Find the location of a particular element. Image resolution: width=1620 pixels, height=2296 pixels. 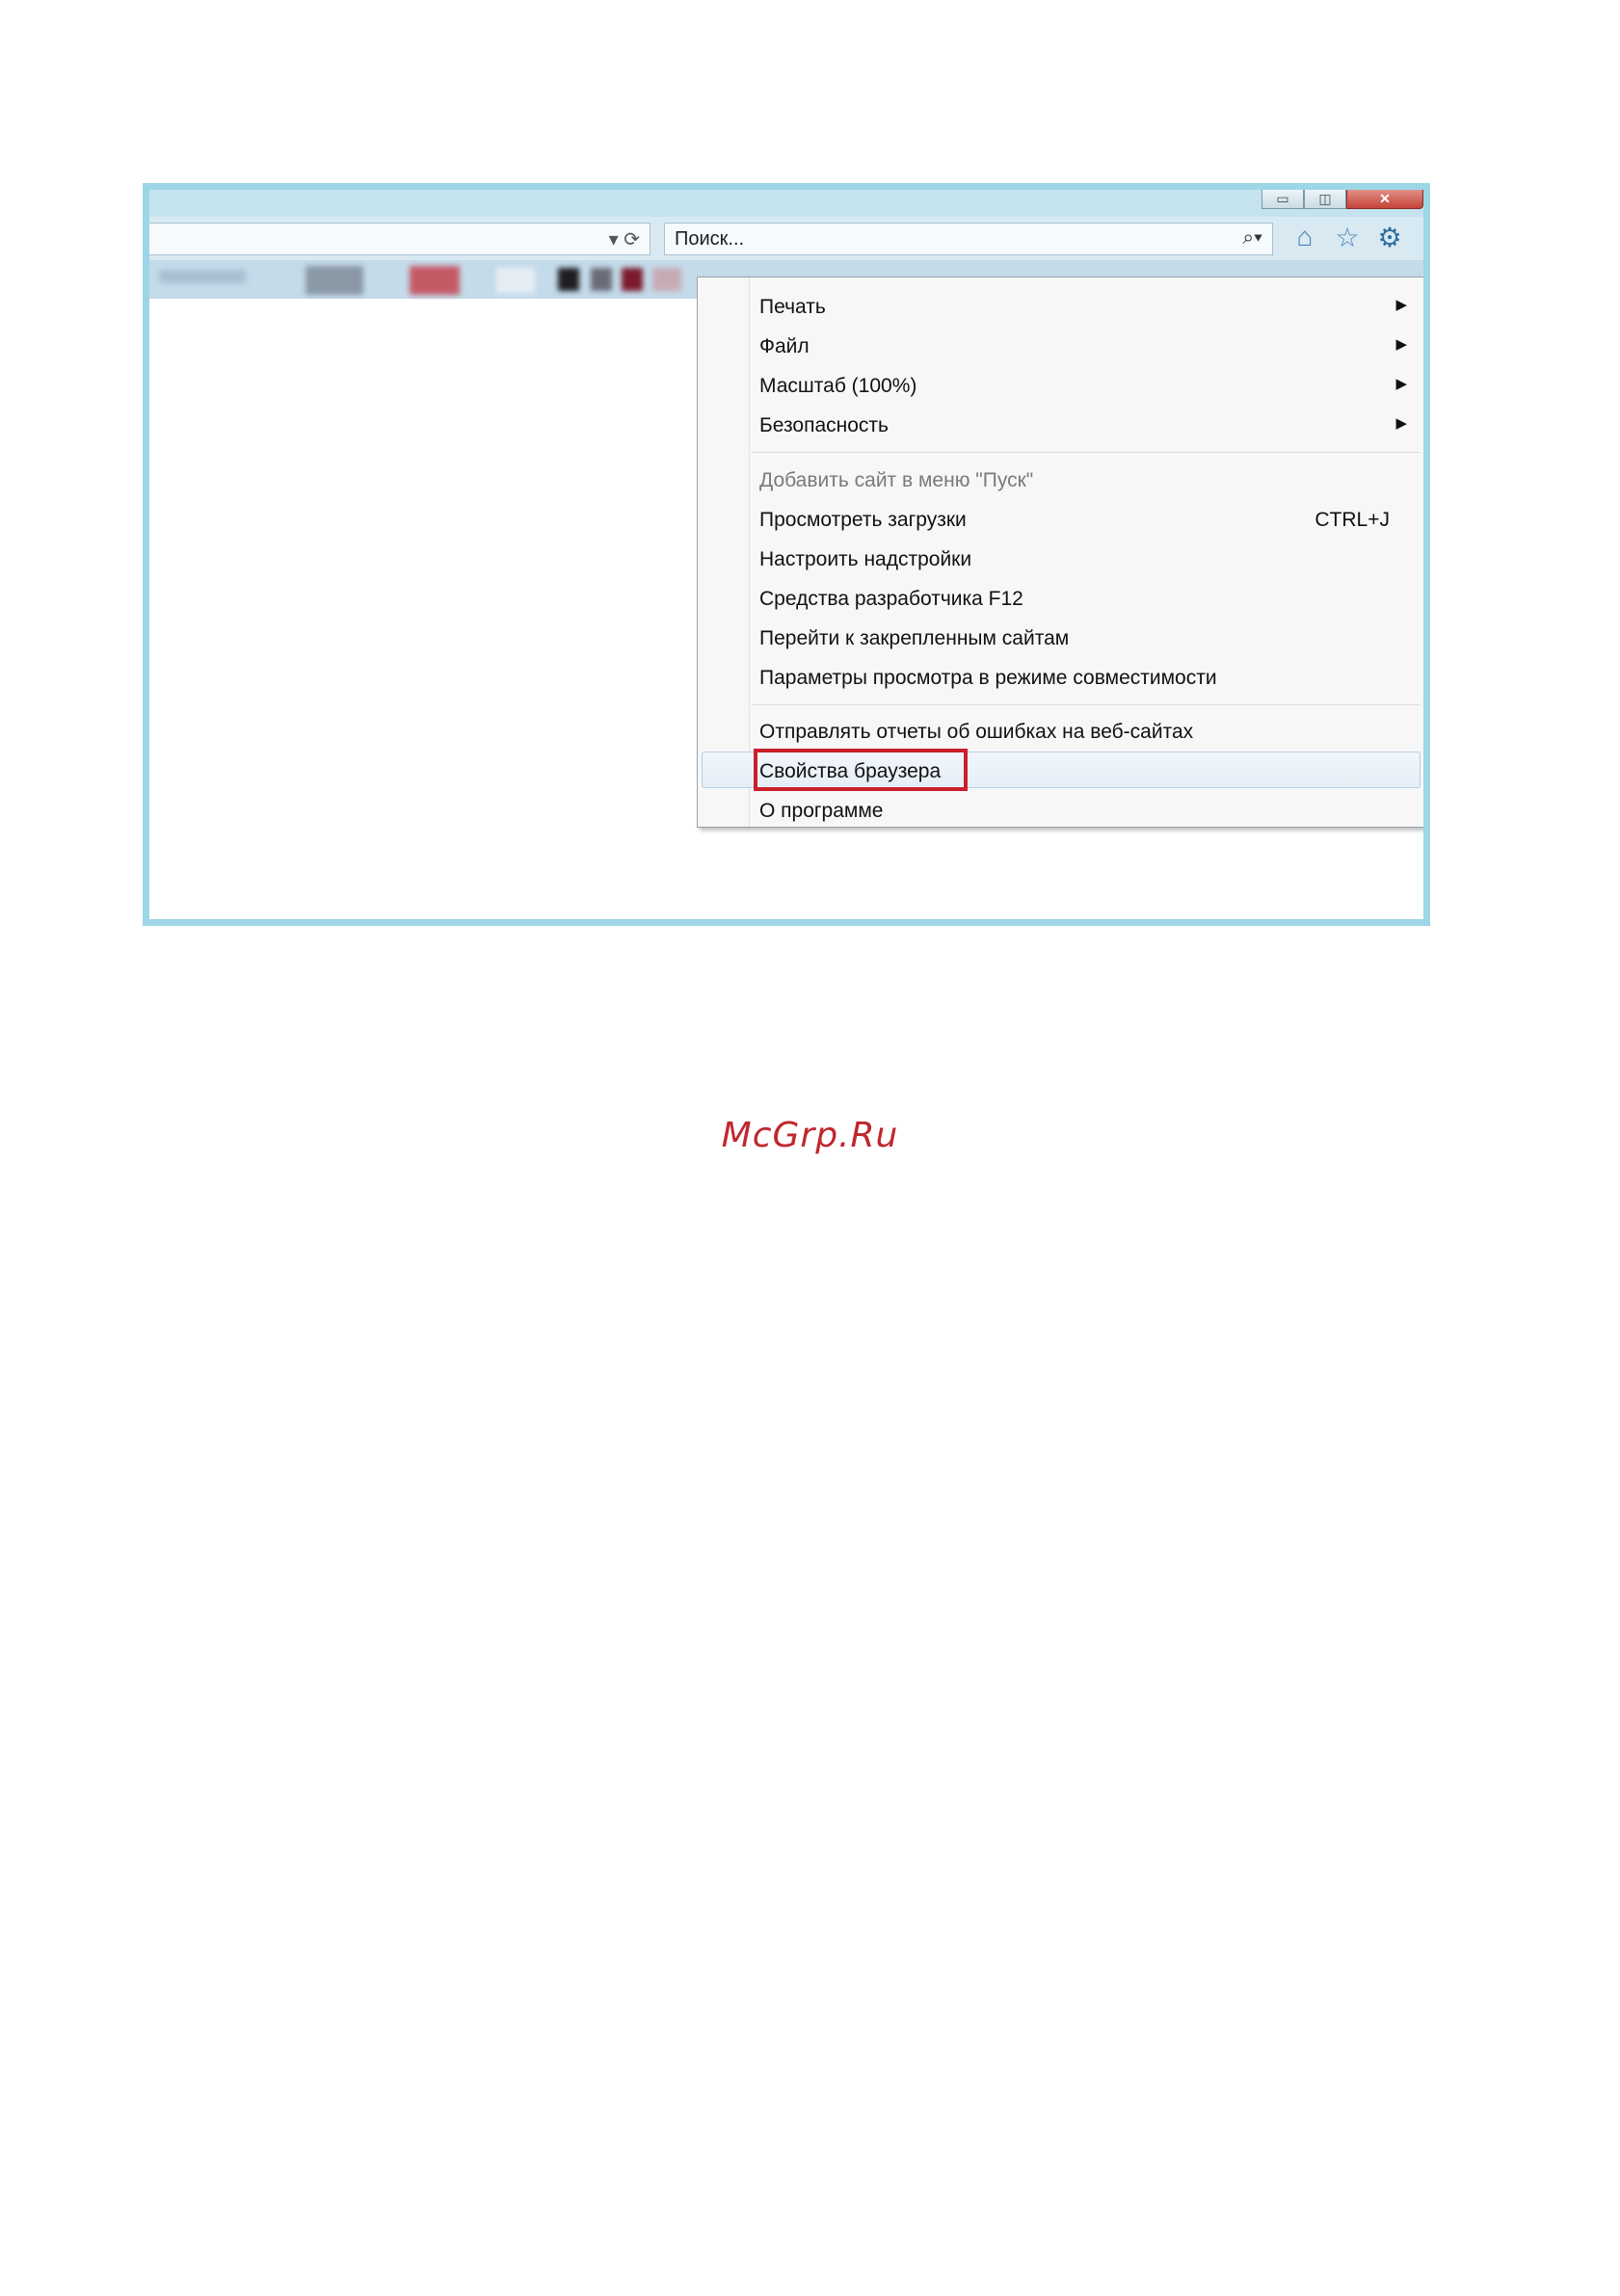

address-bar: ▾ ⟳ is located at coordinates (400, 239).